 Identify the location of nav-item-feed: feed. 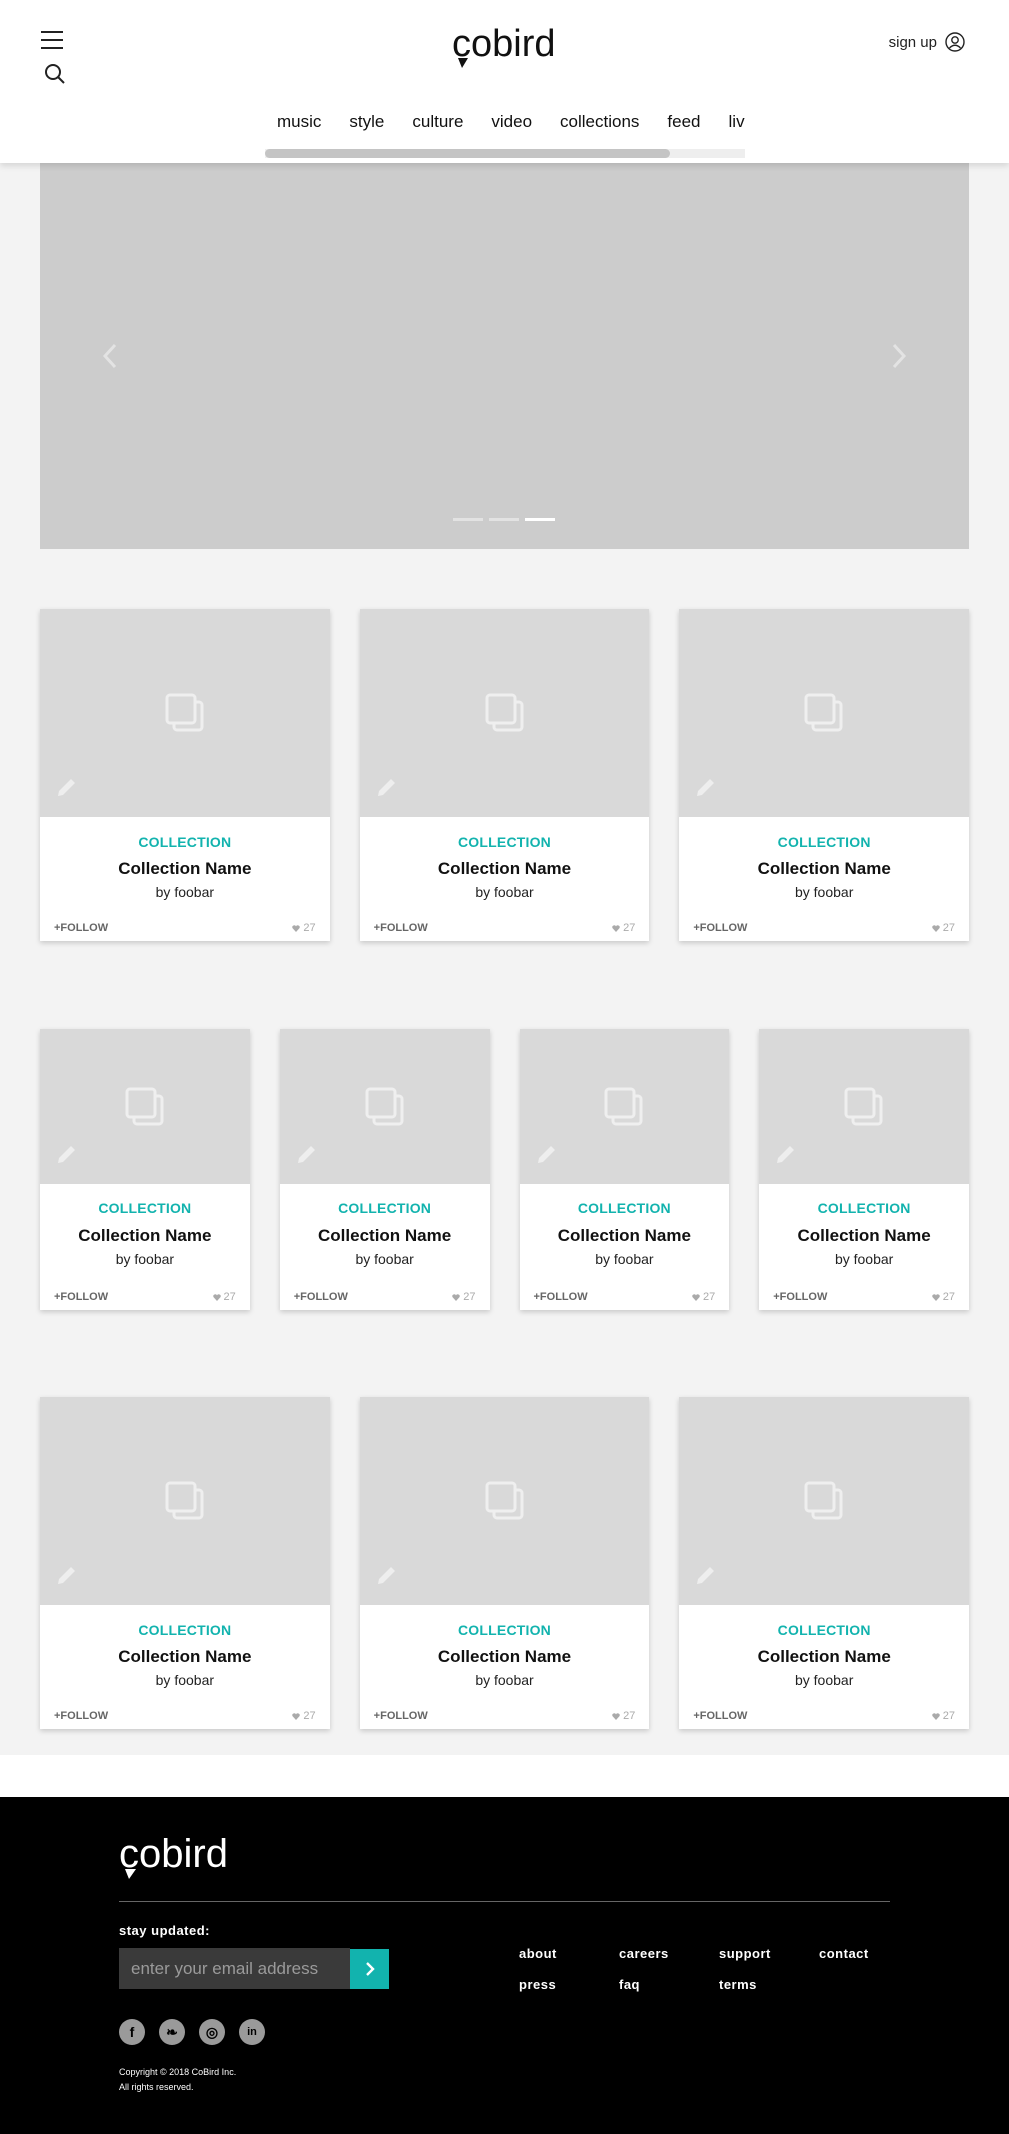
(683, 122).